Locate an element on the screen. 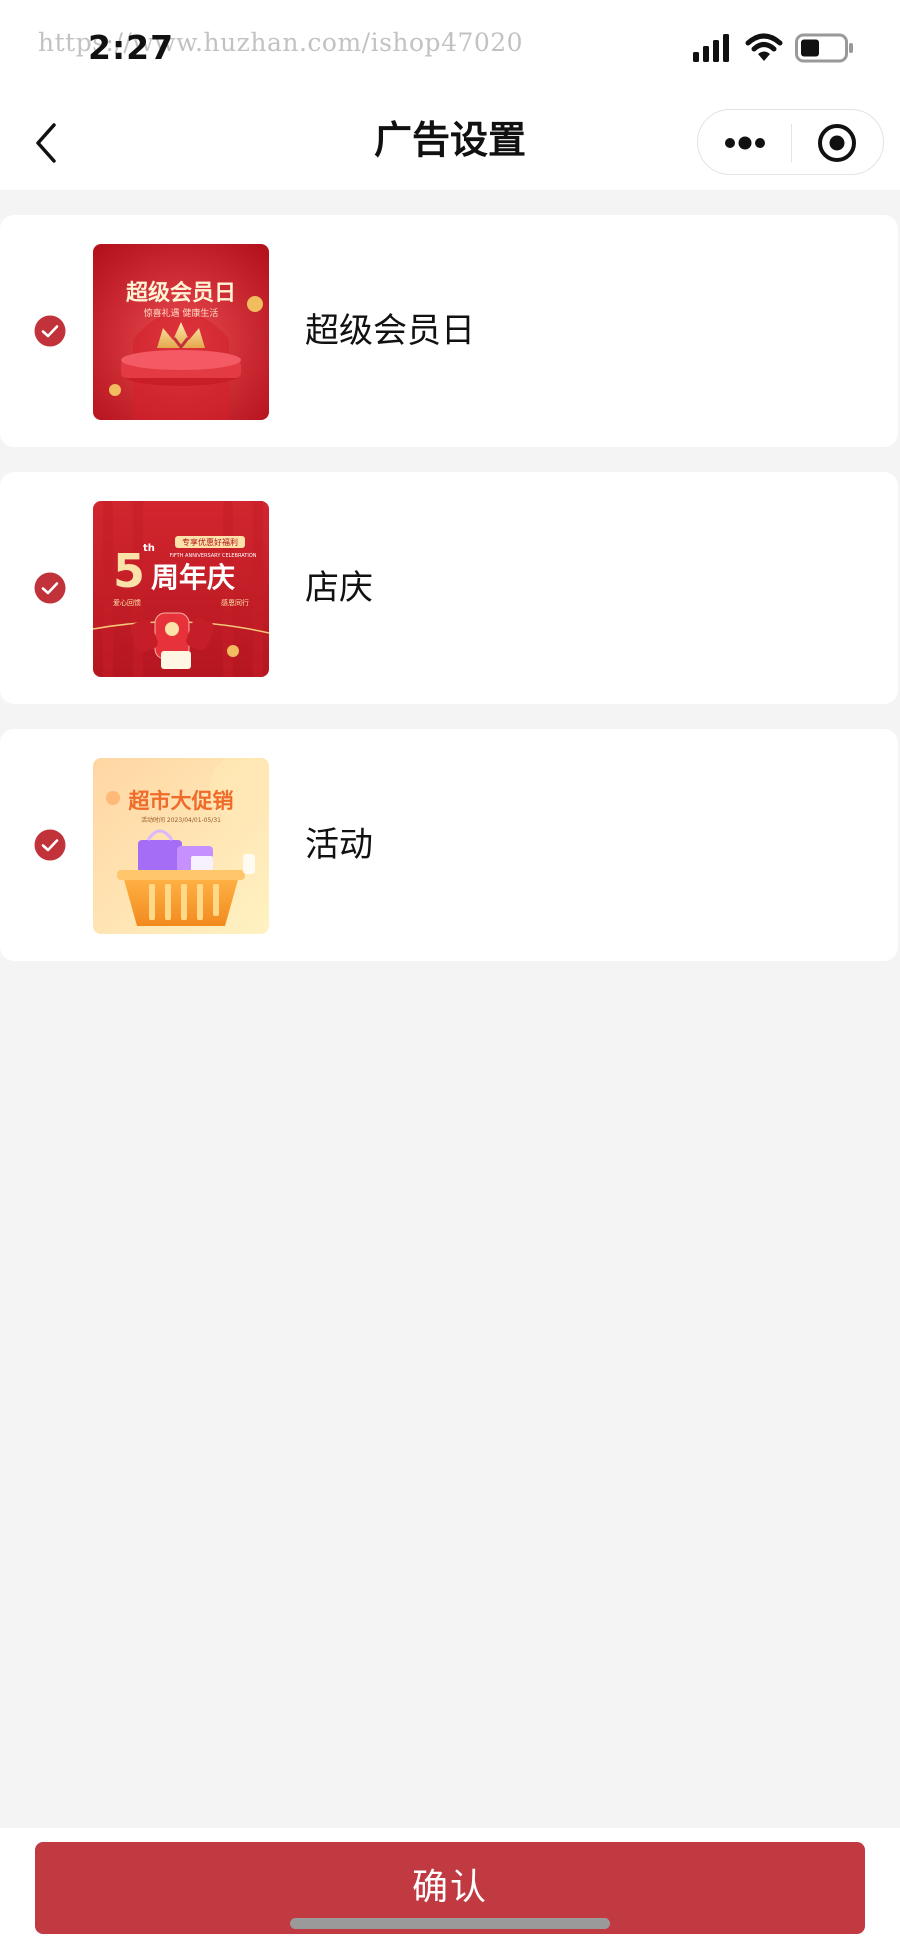 The image size is (900, 1948). thumb-title: 超市大促销 is located at coordinates (181, 801).